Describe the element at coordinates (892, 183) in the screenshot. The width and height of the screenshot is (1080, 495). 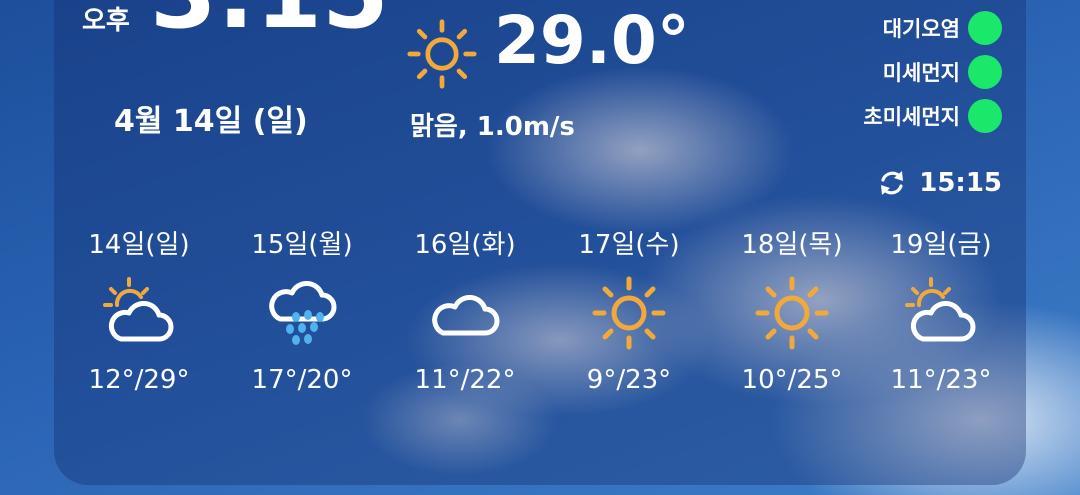
I see `refresh-icon` at that location.